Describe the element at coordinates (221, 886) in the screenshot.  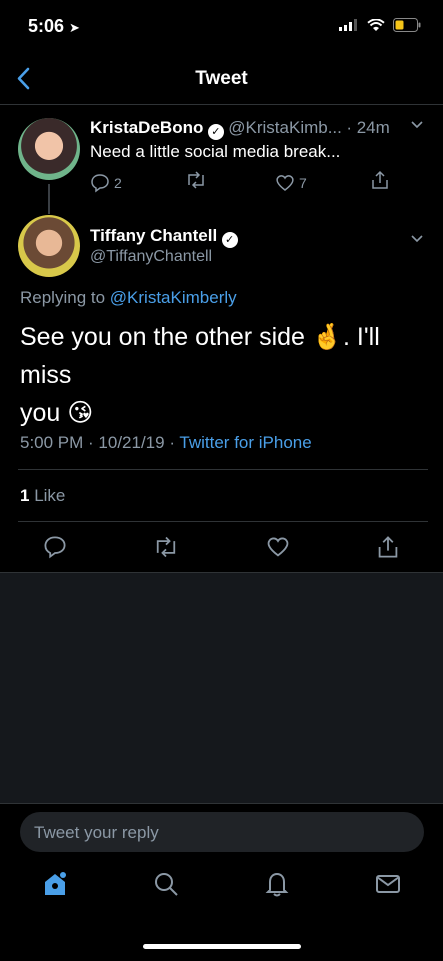
I see `tab-bar` at that location.